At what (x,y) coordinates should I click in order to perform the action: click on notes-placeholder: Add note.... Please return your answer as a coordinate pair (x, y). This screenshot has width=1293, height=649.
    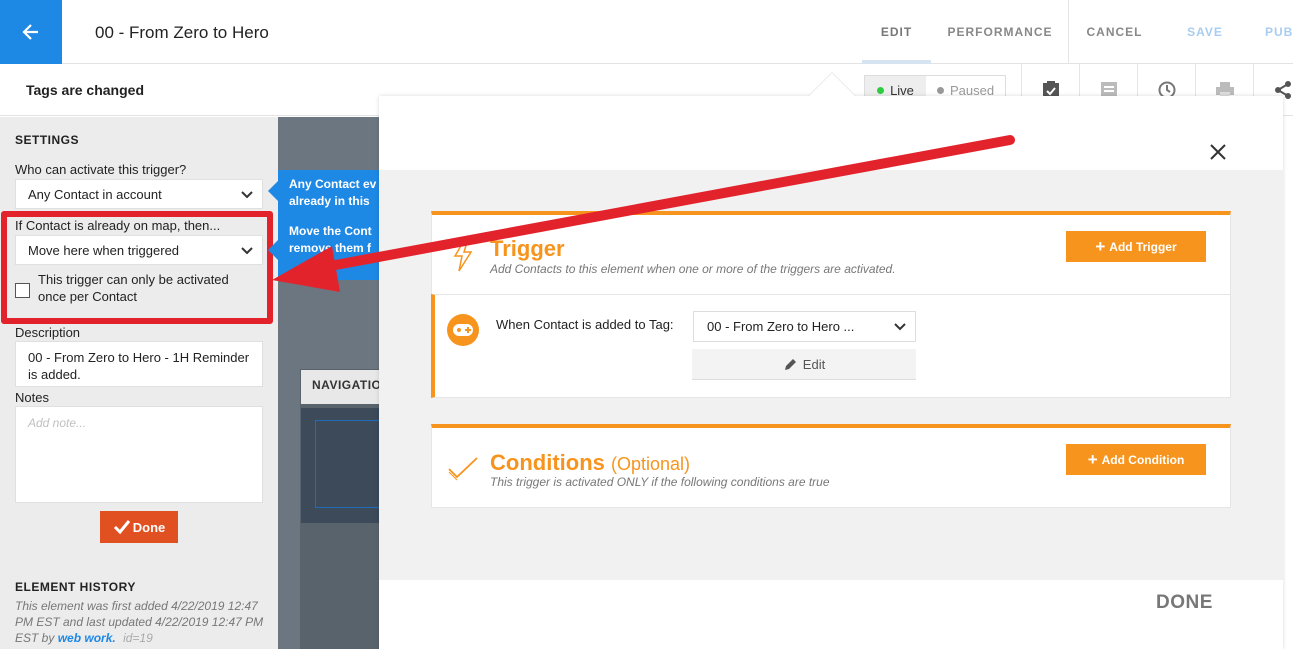
    Looking at the image, I should click on (57, 423).